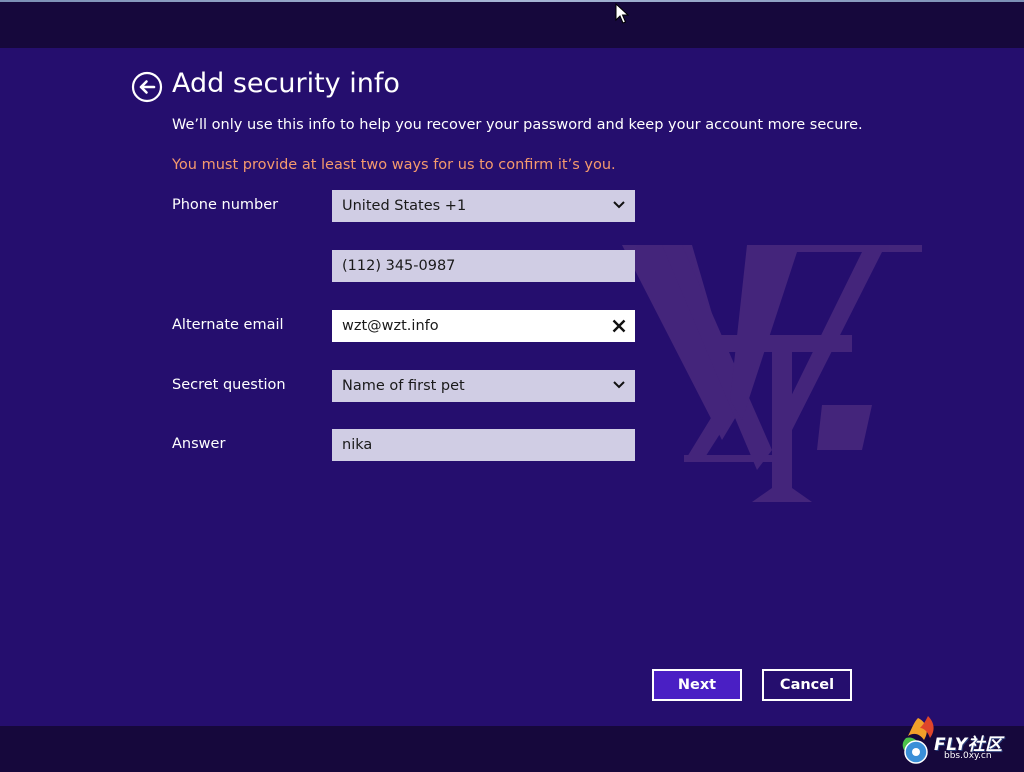 This screenshot has height=772, width=1024. What do you see at coordinates (483, 386) in the screenshot?
I see `secret-question-dropdown: Name of first pet` at bounding box center [483, 386].